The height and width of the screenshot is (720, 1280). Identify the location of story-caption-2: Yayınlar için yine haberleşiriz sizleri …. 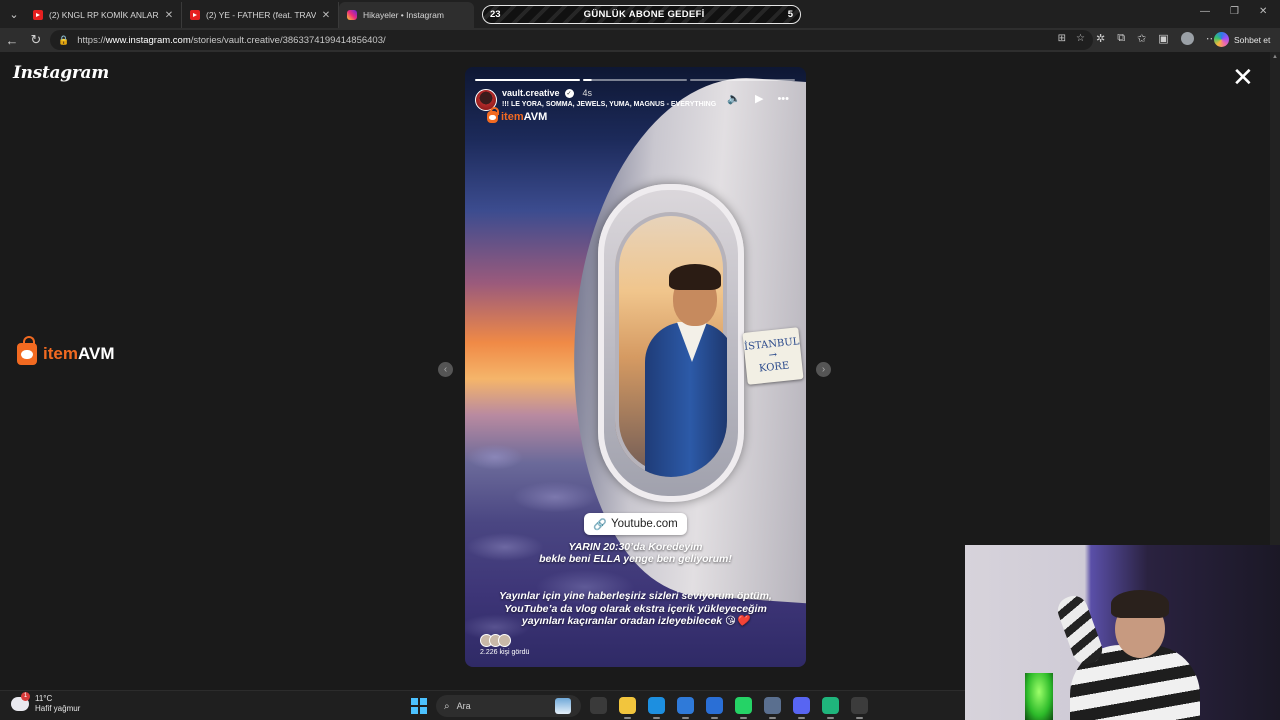
(635, 609).